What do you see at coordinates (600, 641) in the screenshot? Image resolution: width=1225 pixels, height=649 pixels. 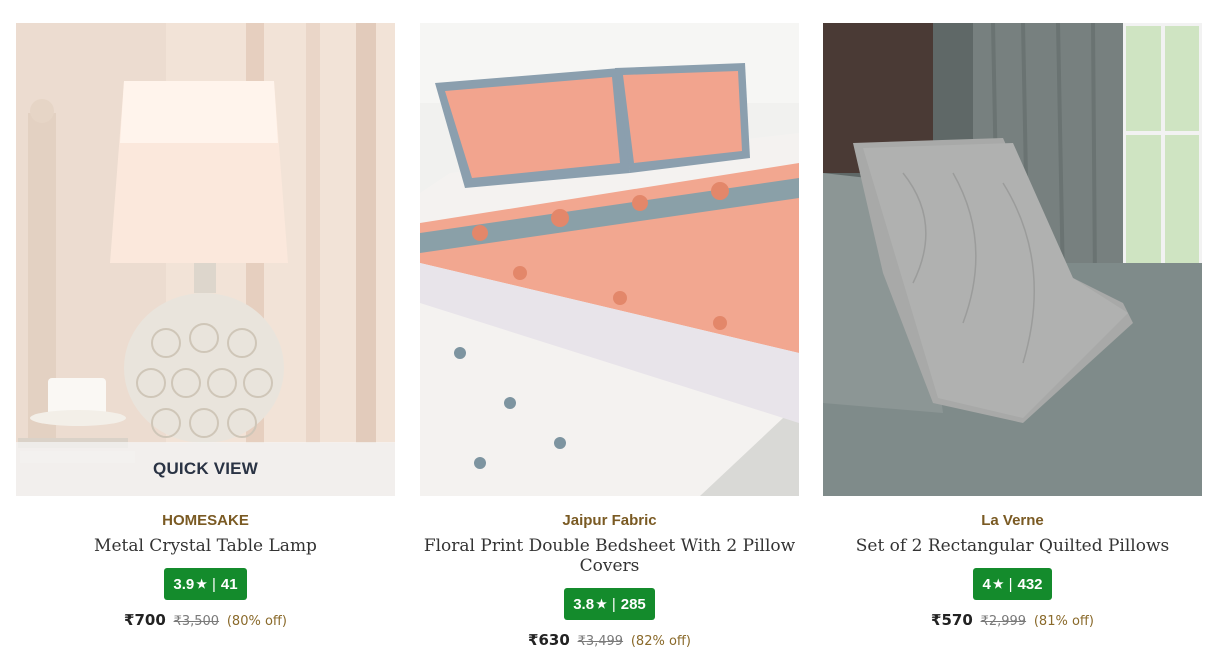 I see `original-price: ₹3,499` at bounding box center [600, 641].